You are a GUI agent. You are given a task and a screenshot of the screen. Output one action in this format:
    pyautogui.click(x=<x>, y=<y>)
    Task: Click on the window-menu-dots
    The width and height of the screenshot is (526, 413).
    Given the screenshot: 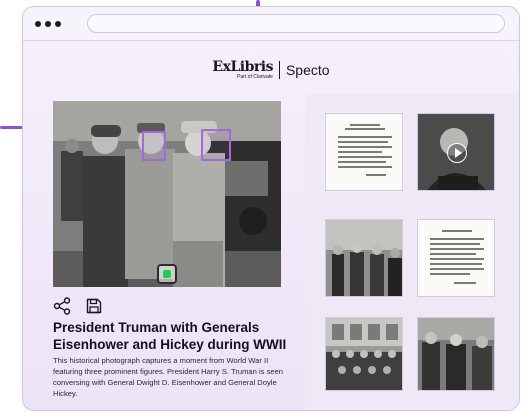 What is the action you would take?
    pyautogui.click(x=48, y=24)
    